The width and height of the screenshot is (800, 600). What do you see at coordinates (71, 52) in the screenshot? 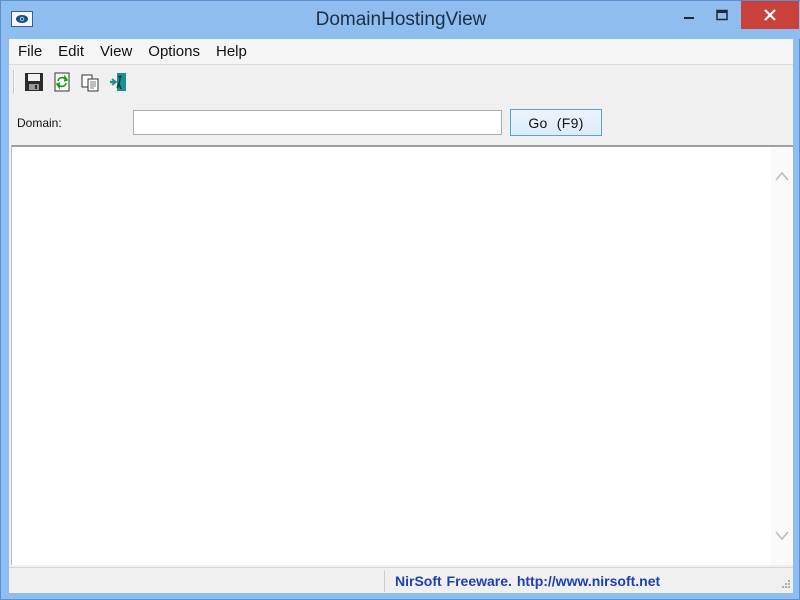
I see `menu-edit: Edit` at bounding box center [71, 52].